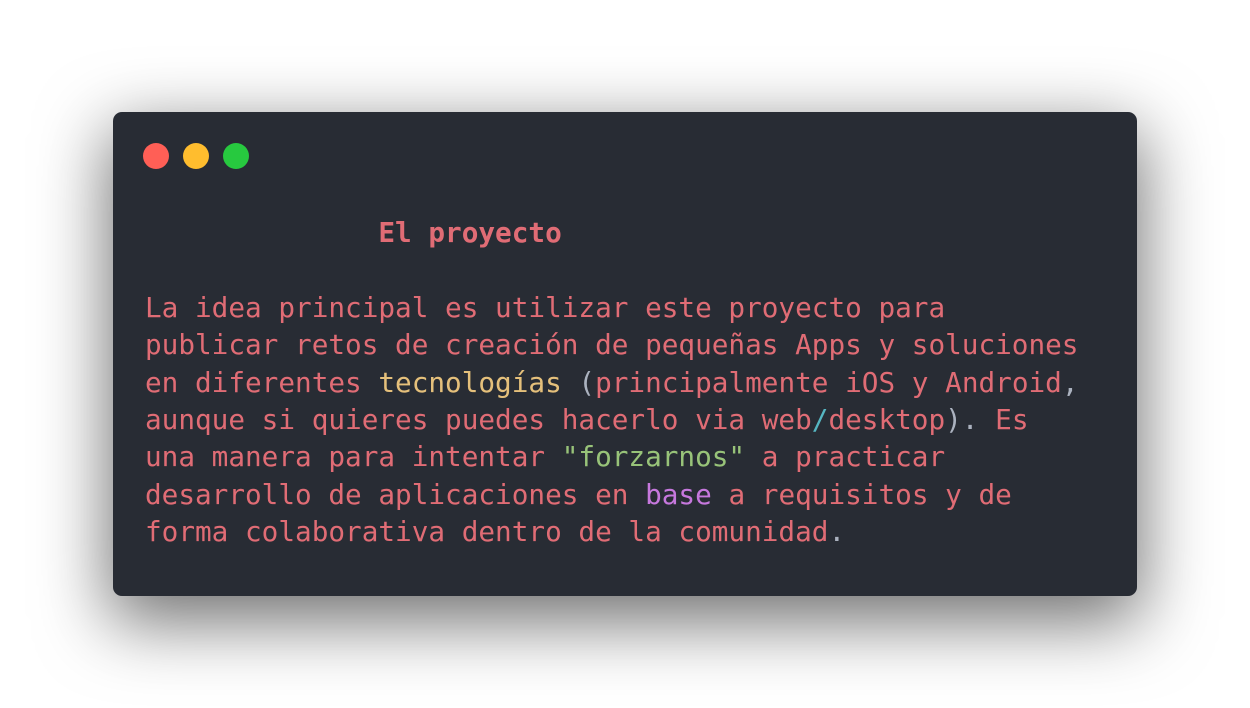  I want to click on minimize-button, so click(196, 156).